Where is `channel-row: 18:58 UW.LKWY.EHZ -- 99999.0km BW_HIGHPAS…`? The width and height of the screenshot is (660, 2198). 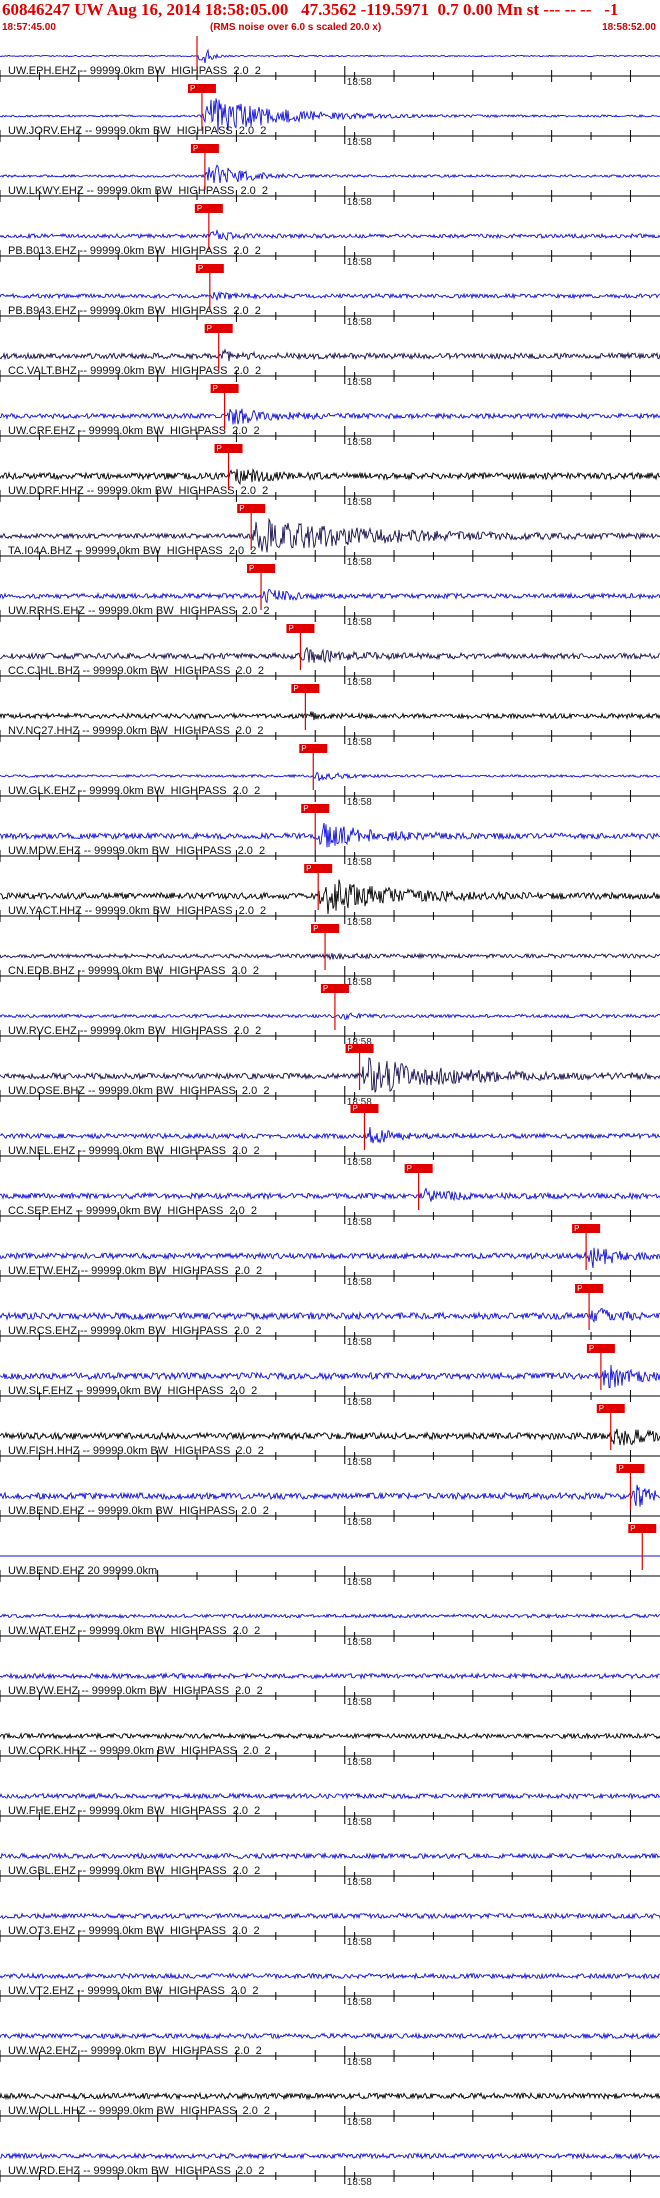
channel-row: 18:58 UW.LKWY.EHZ -- 99999.0km BW_HIGHPAS… is located at coordinates (330, 176).